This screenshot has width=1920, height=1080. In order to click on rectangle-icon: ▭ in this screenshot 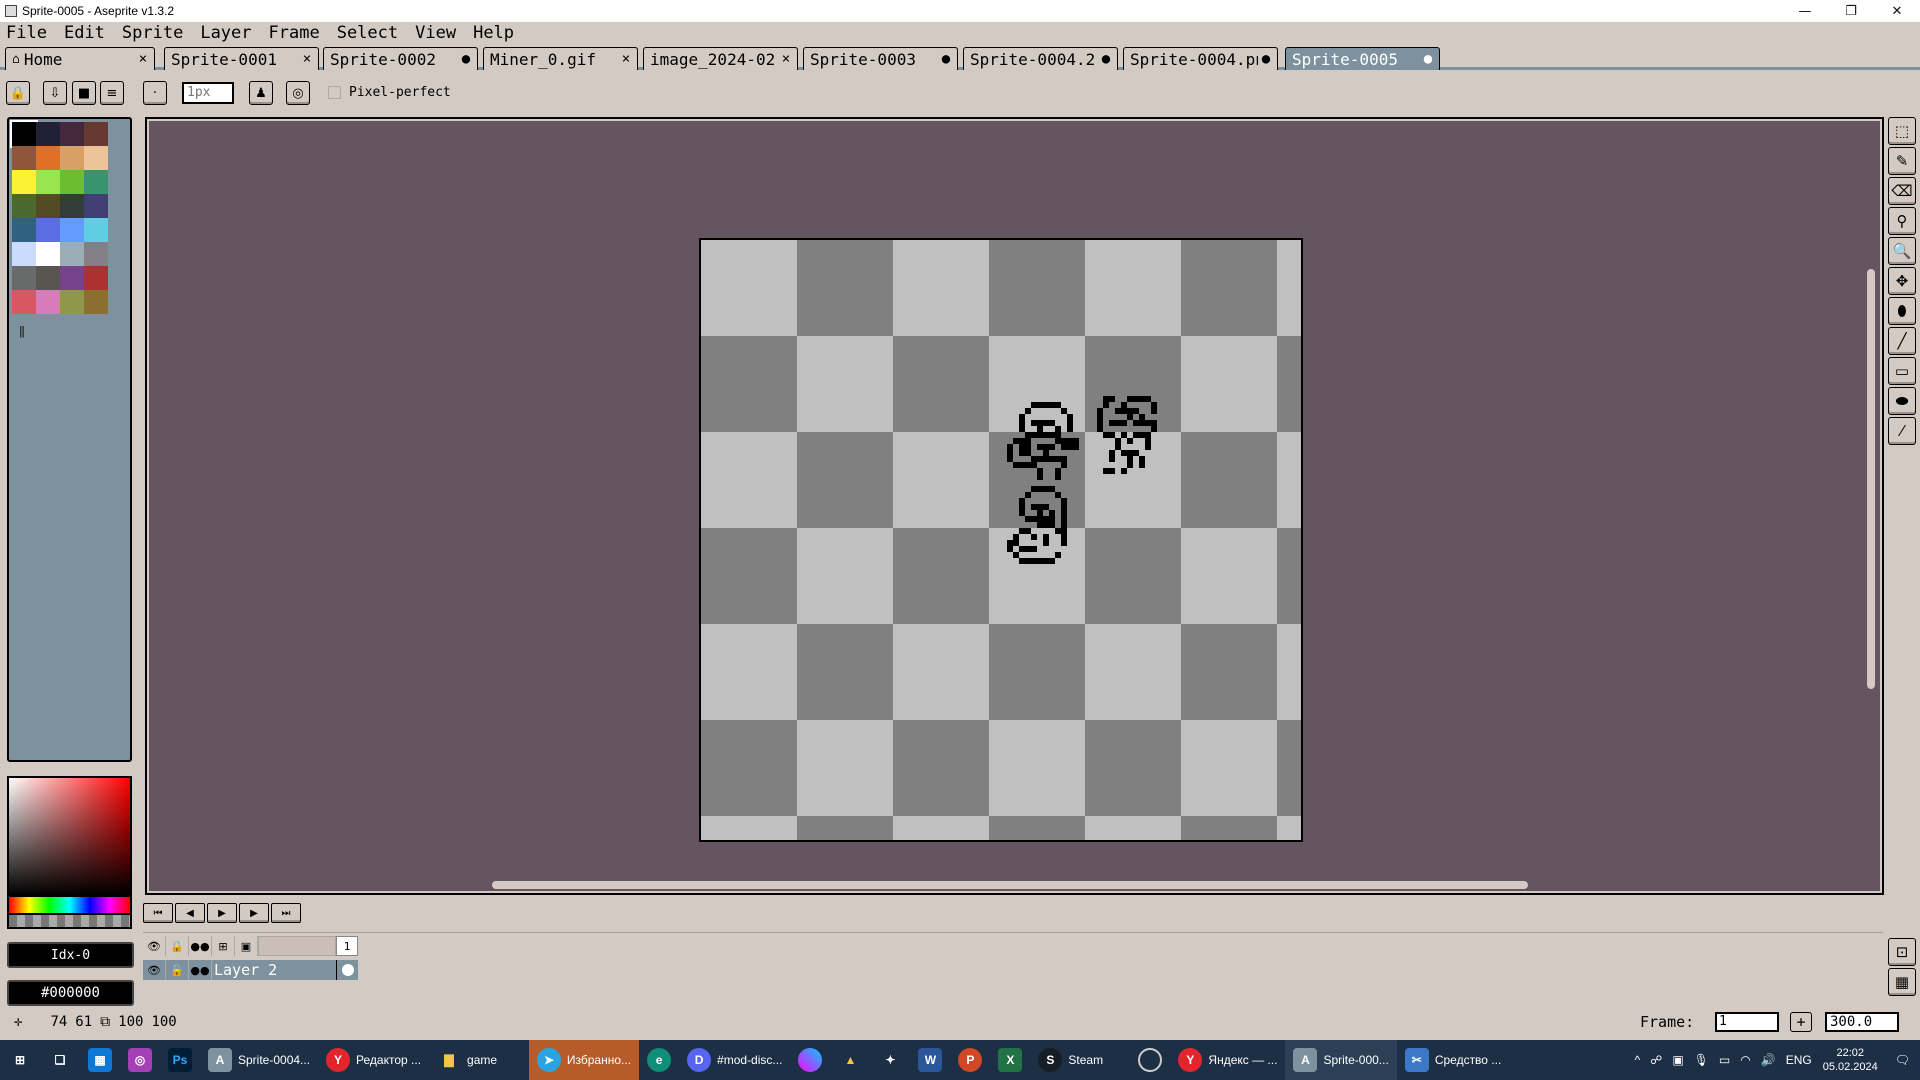, I will do `click(1902, 371)`.